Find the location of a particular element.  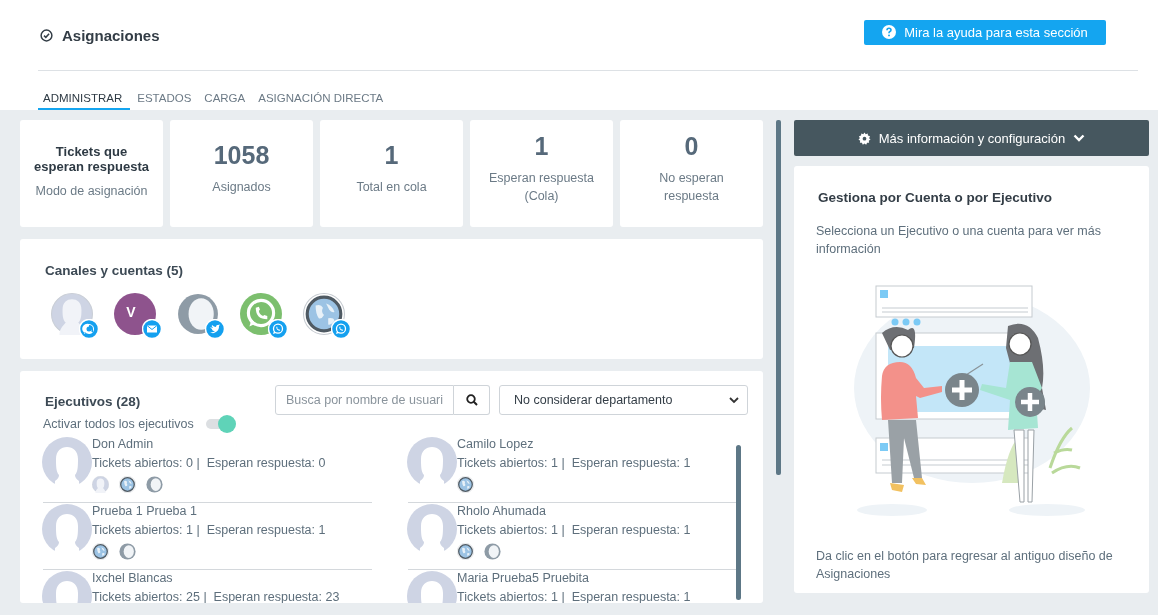

executive-name: Camilo Lopez is located at coordinates (574, 444).